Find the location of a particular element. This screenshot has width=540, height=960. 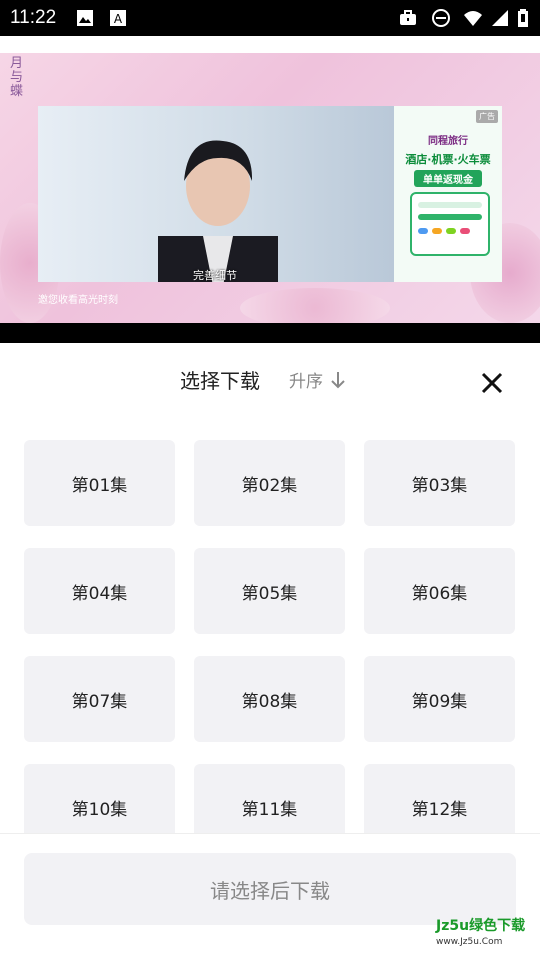

video-caption: 邀您收看高光时刻 is located at coordinates (78, 300).